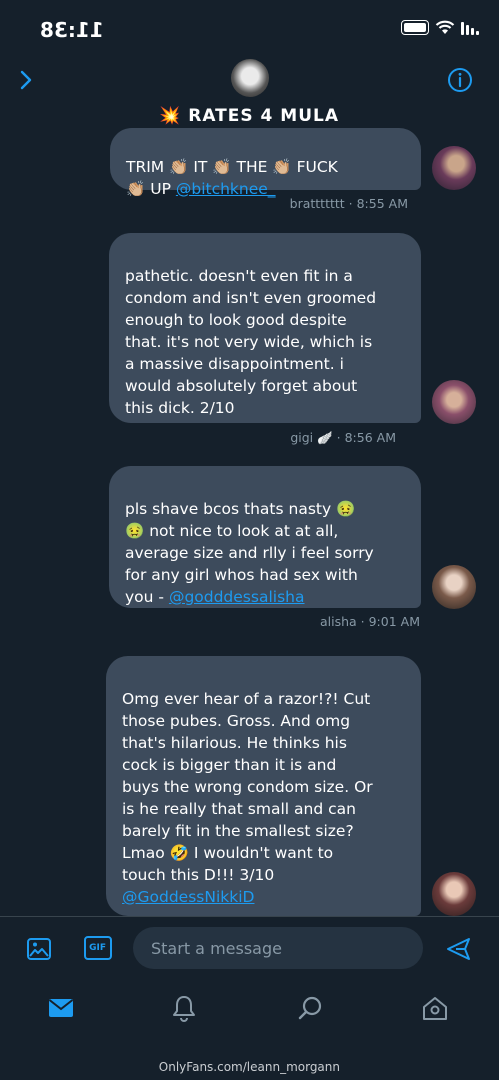 The image size is (499, 1080). Describe the element at coordinates (151, 189) in the screenshot. I see `message-line: 👏🏼 UP` at that location.